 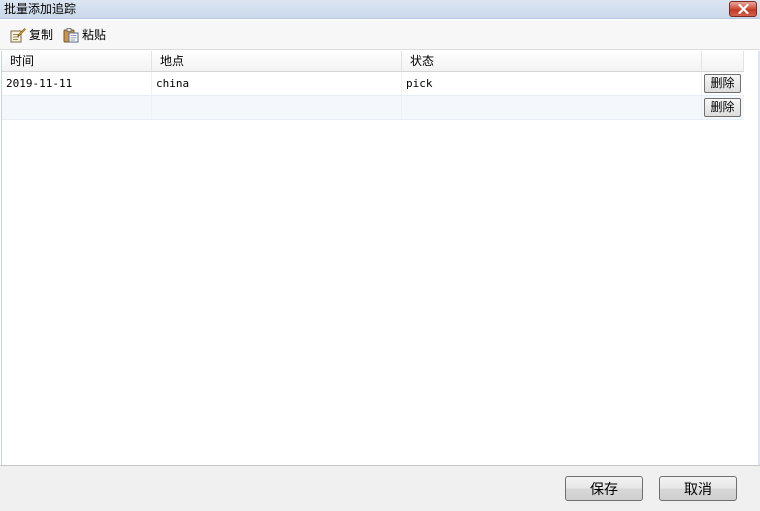 I want to click on cell-status, so click(x=552, y=107).